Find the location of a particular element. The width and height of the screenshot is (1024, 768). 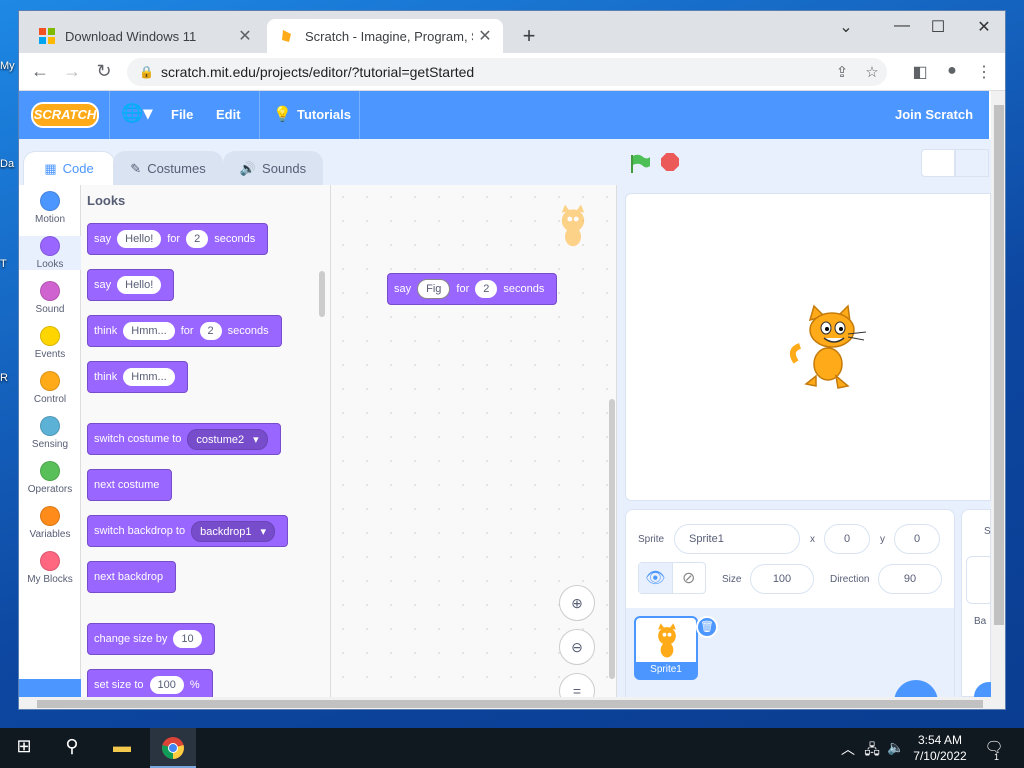

search-icon: ⚲ is located at coordinates (72, 746).